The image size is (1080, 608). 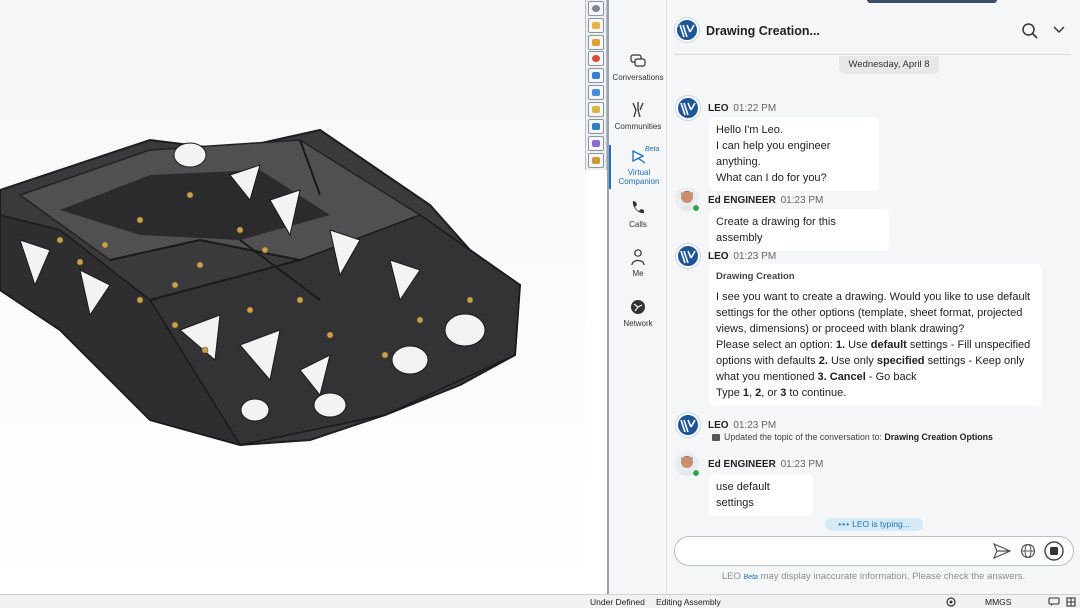 I want to click on message-line: What can I do for you?, so click(x=771, y=178).